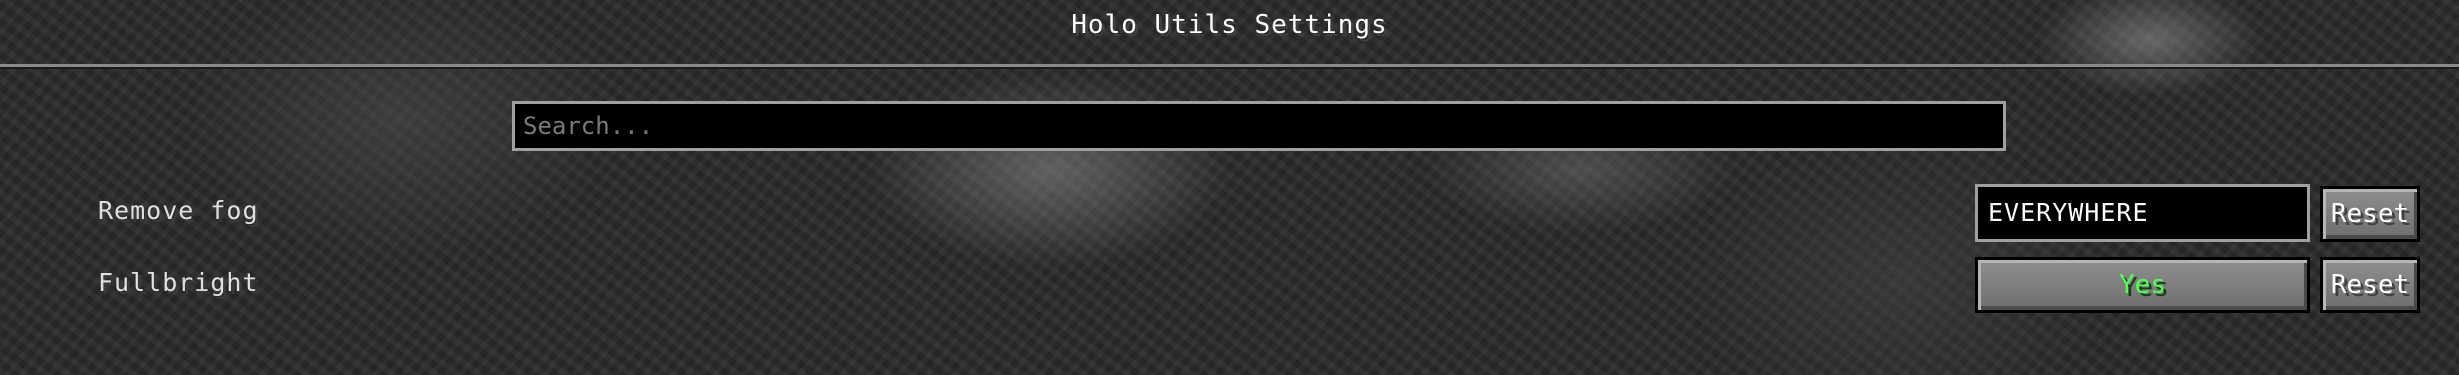  What do you see at coordinates (2142, 213) in the screenshot?
I see `remove-fog-value-field: EVERYWHERE` at bounding box center [2142, 213].